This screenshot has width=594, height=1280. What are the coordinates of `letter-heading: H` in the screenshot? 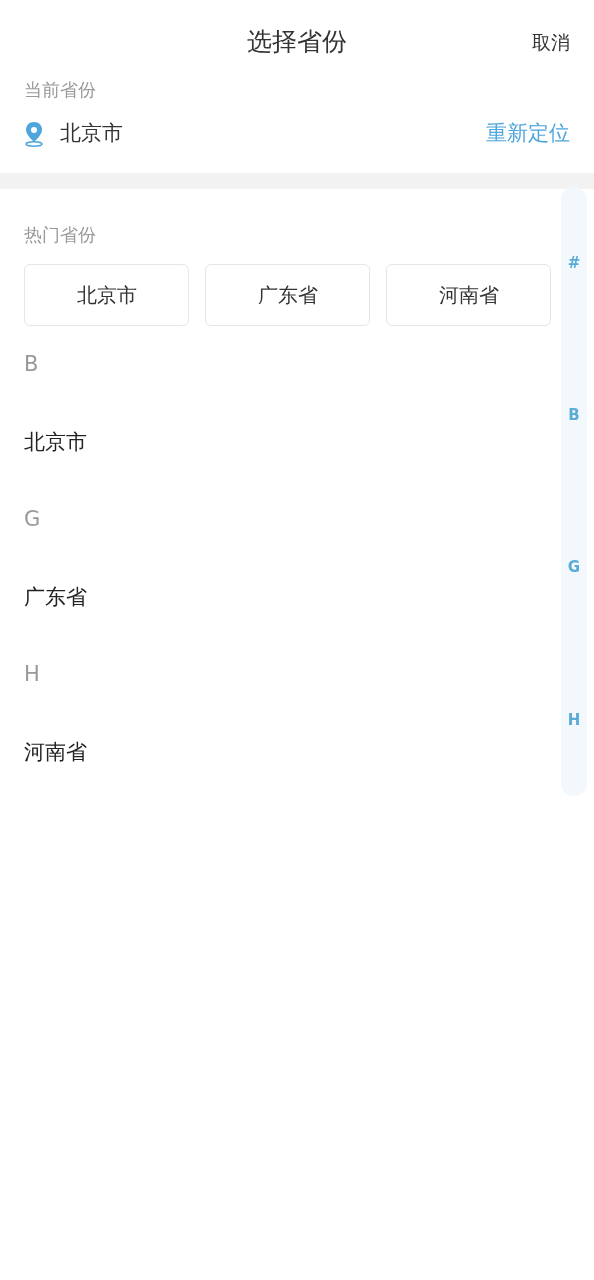 It's located at (32, 674).